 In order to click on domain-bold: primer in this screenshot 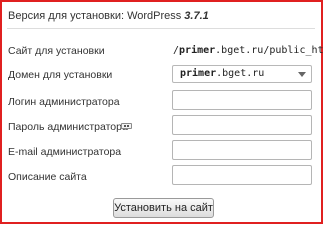, I will do `click(198, 73)`.